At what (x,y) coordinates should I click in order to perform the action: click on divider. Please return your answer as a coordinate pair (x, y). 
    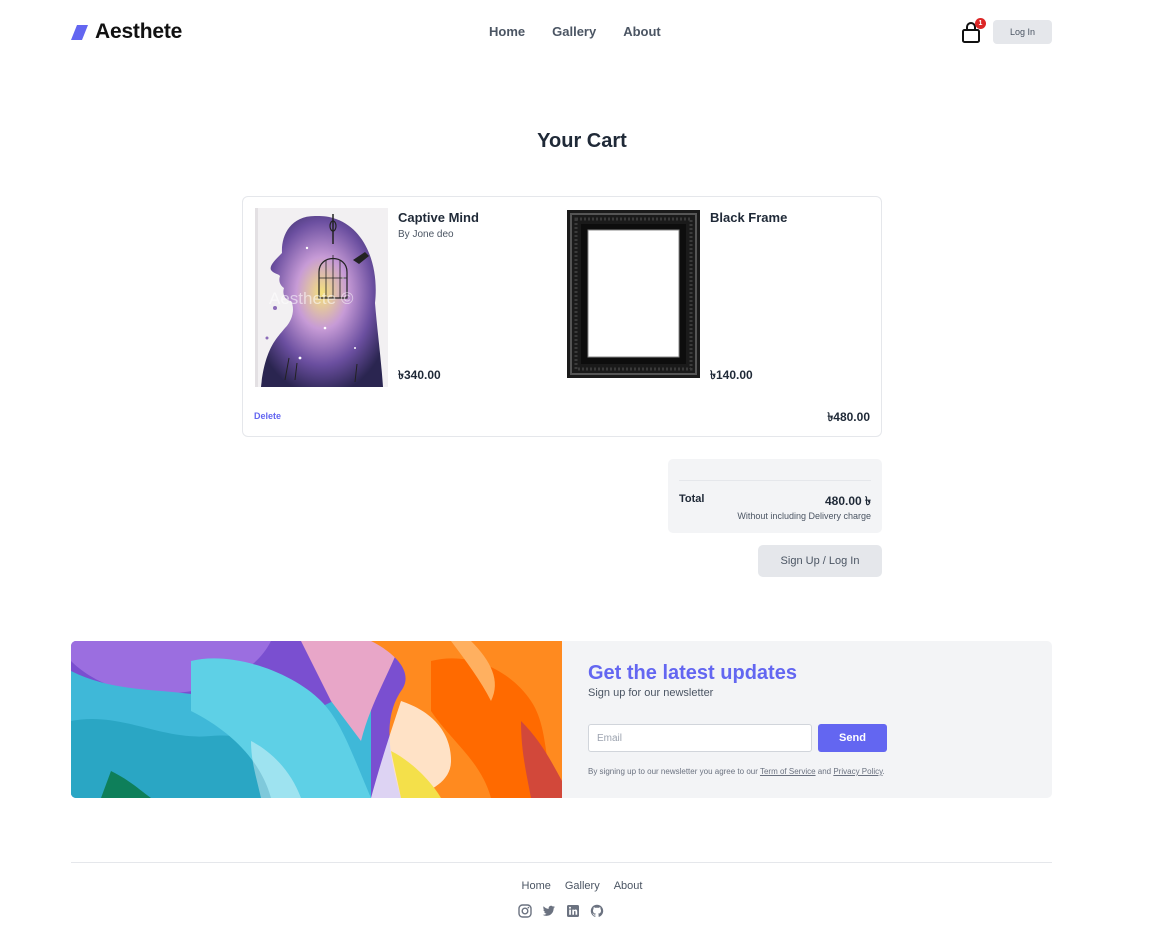
    Looking at the image, I should click on (775, 480).